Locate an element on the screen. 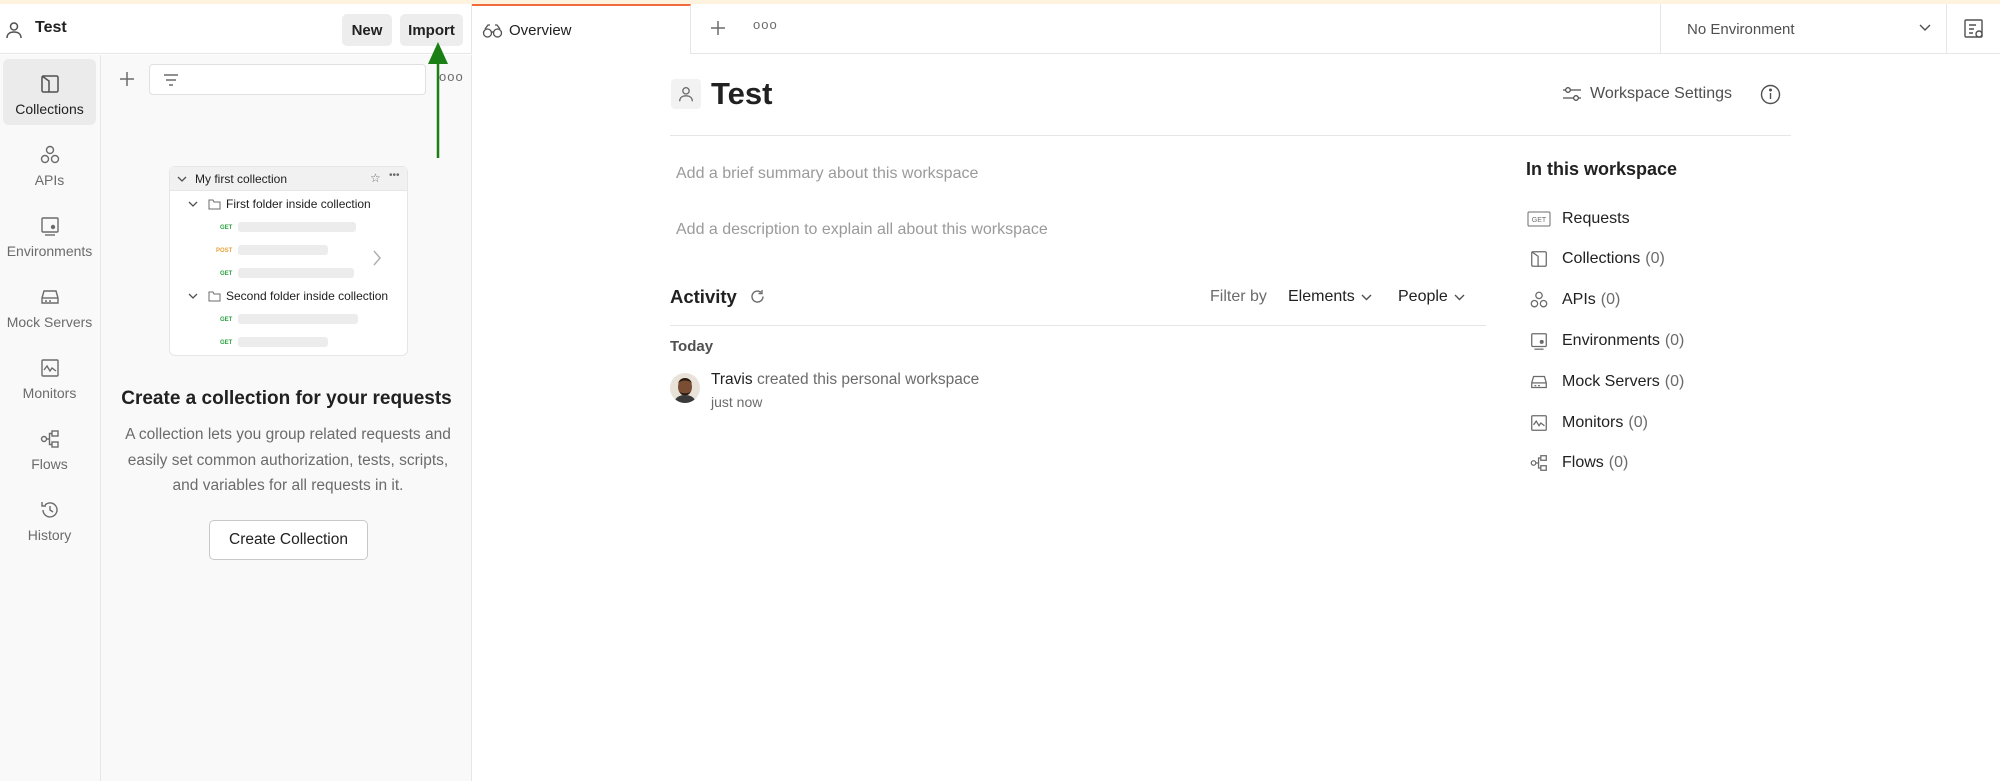 The width and height of the screenshot is (2000, 781). more-icon: ••• is located at coordinates (394, 175).